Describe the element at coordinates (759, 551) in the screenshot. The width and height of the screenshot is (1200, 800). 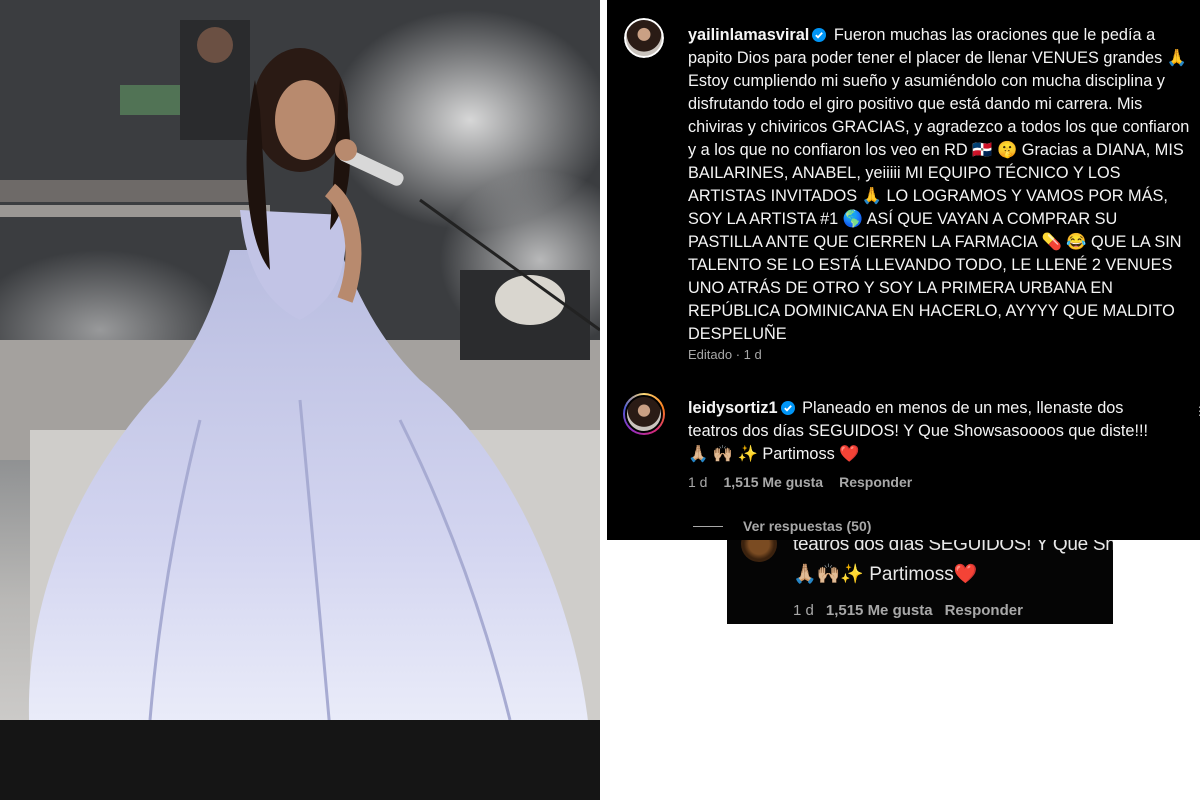
I see `zoomed-avatar` at that location.